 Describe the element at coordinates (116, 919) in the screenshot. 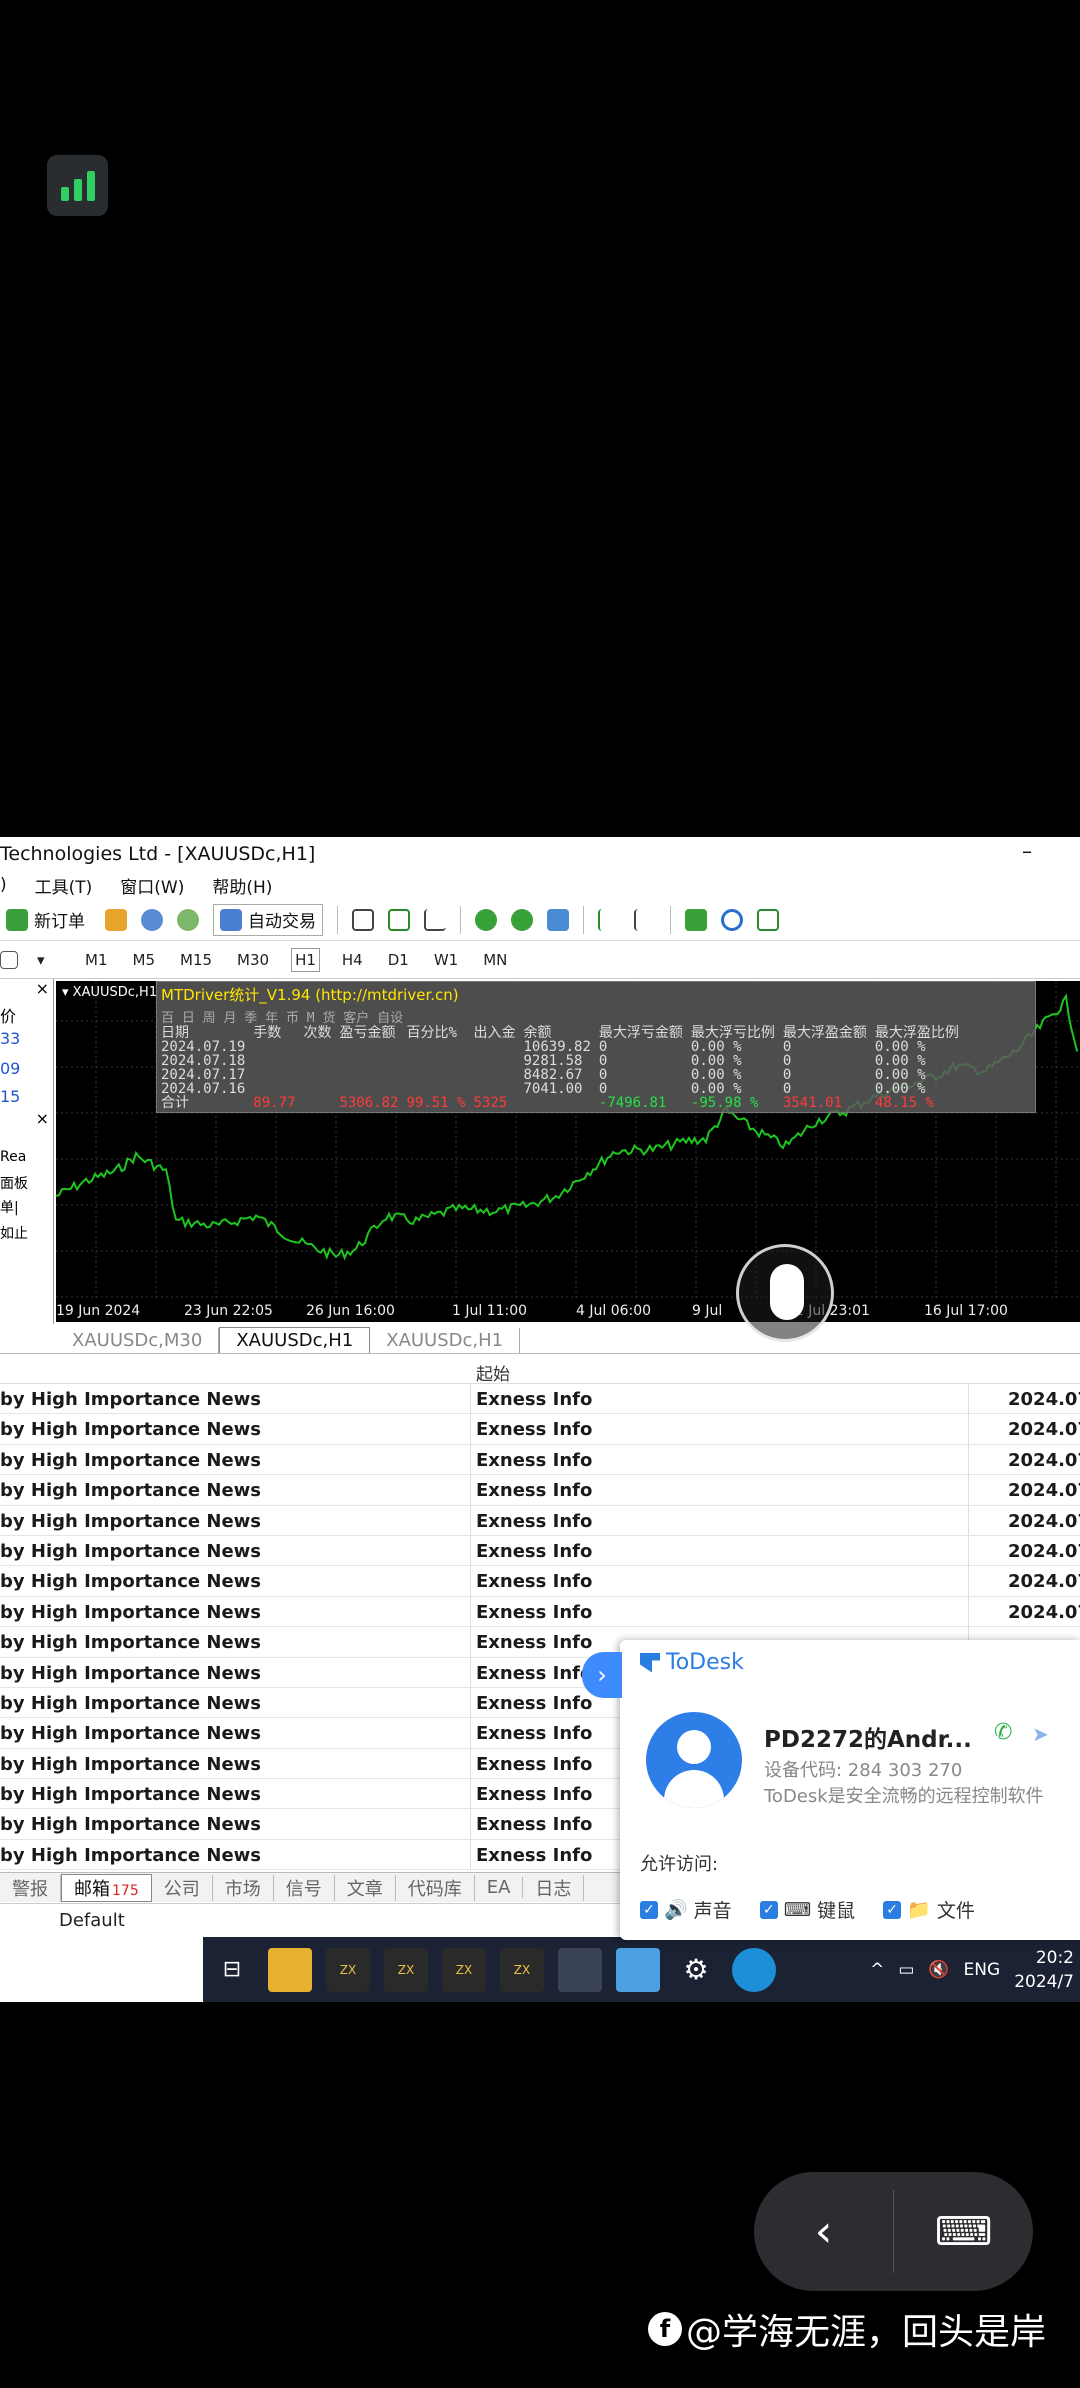

I see `tag-icon` at that location.